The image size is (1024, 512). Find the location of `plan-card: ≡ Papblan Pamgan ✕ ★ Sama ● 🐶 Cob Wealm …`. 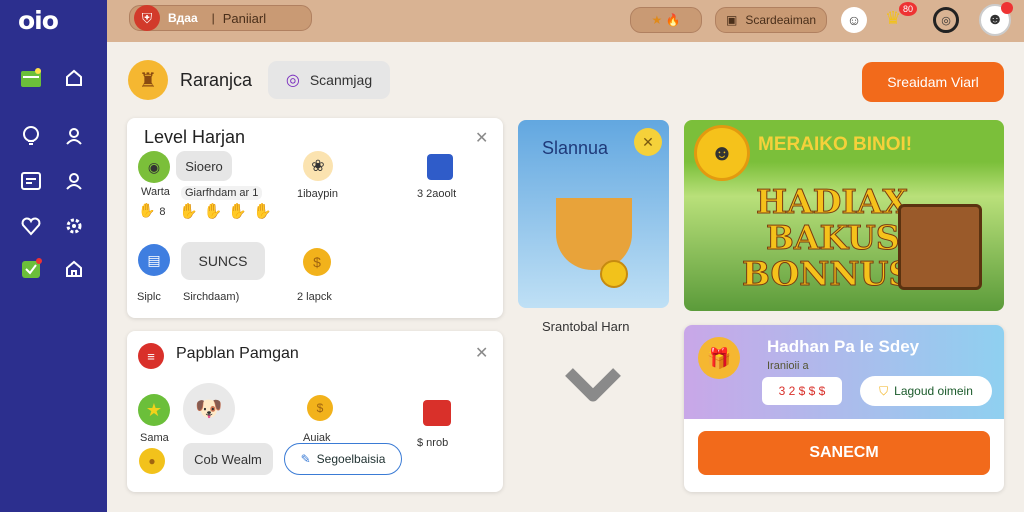

plan-card: ≡ Papblan Pamgan ✕ ★ Sama ● 🐶 Cob Wealm … is located at coordinates (315, 411).